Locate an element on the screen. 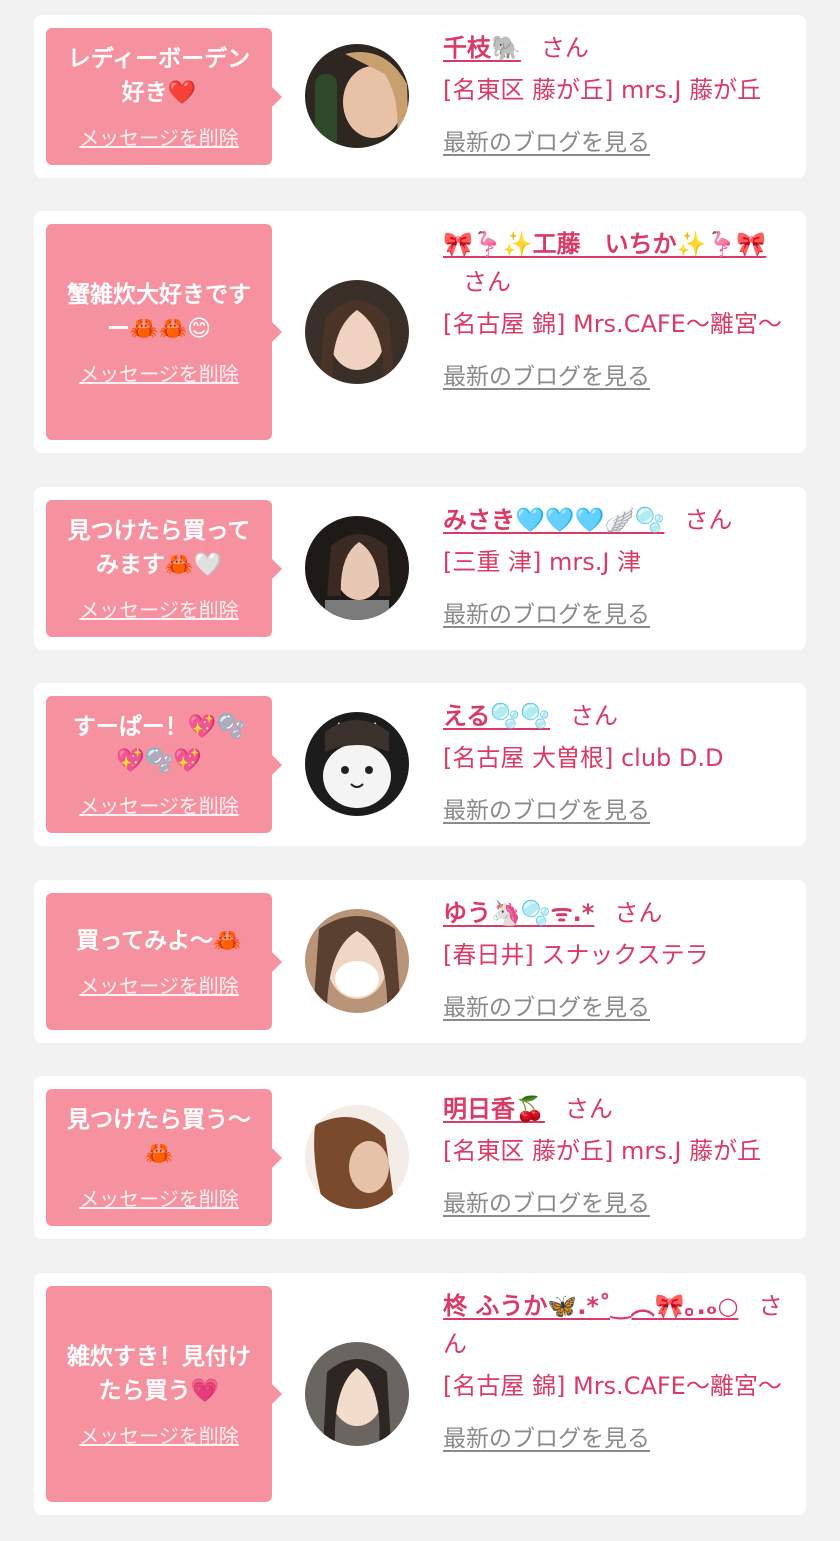  shop-label: [春日井] スナックステラ is located at coordinates (576, 955).